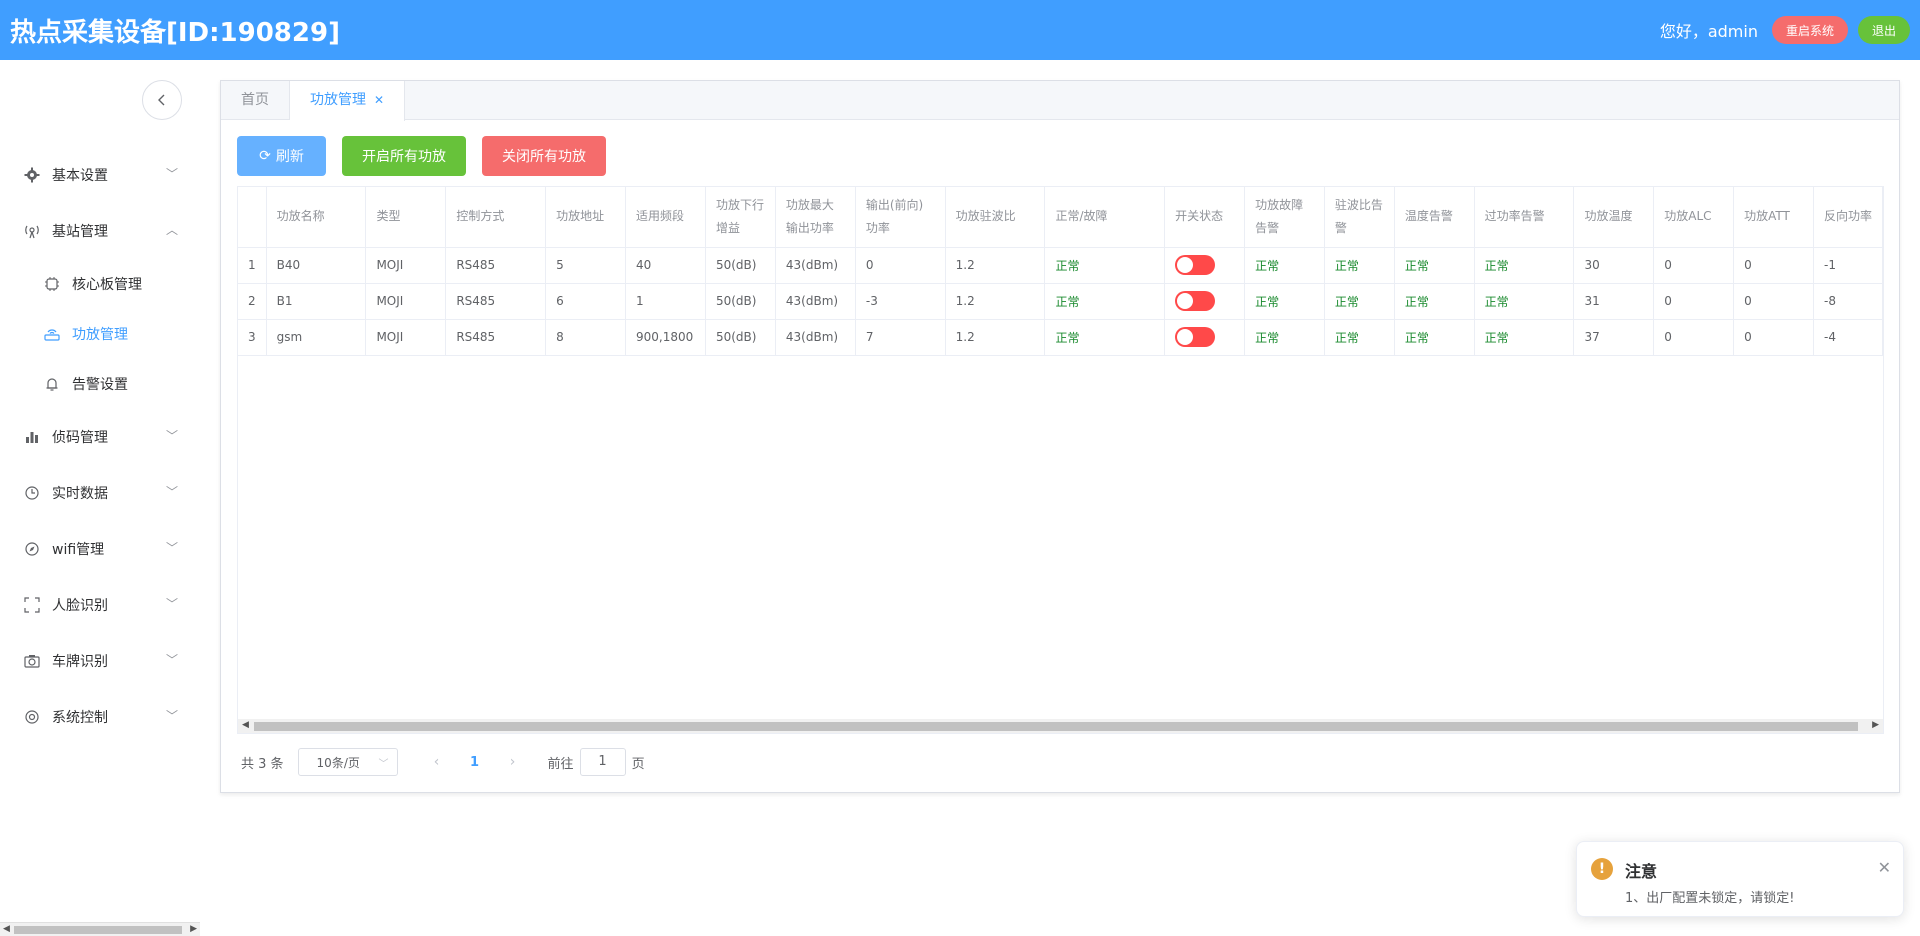  What do you see at coordinates (1848, 301) in the screenshot?
I see `table-cell: -8` at bounding box center [1848, 301].